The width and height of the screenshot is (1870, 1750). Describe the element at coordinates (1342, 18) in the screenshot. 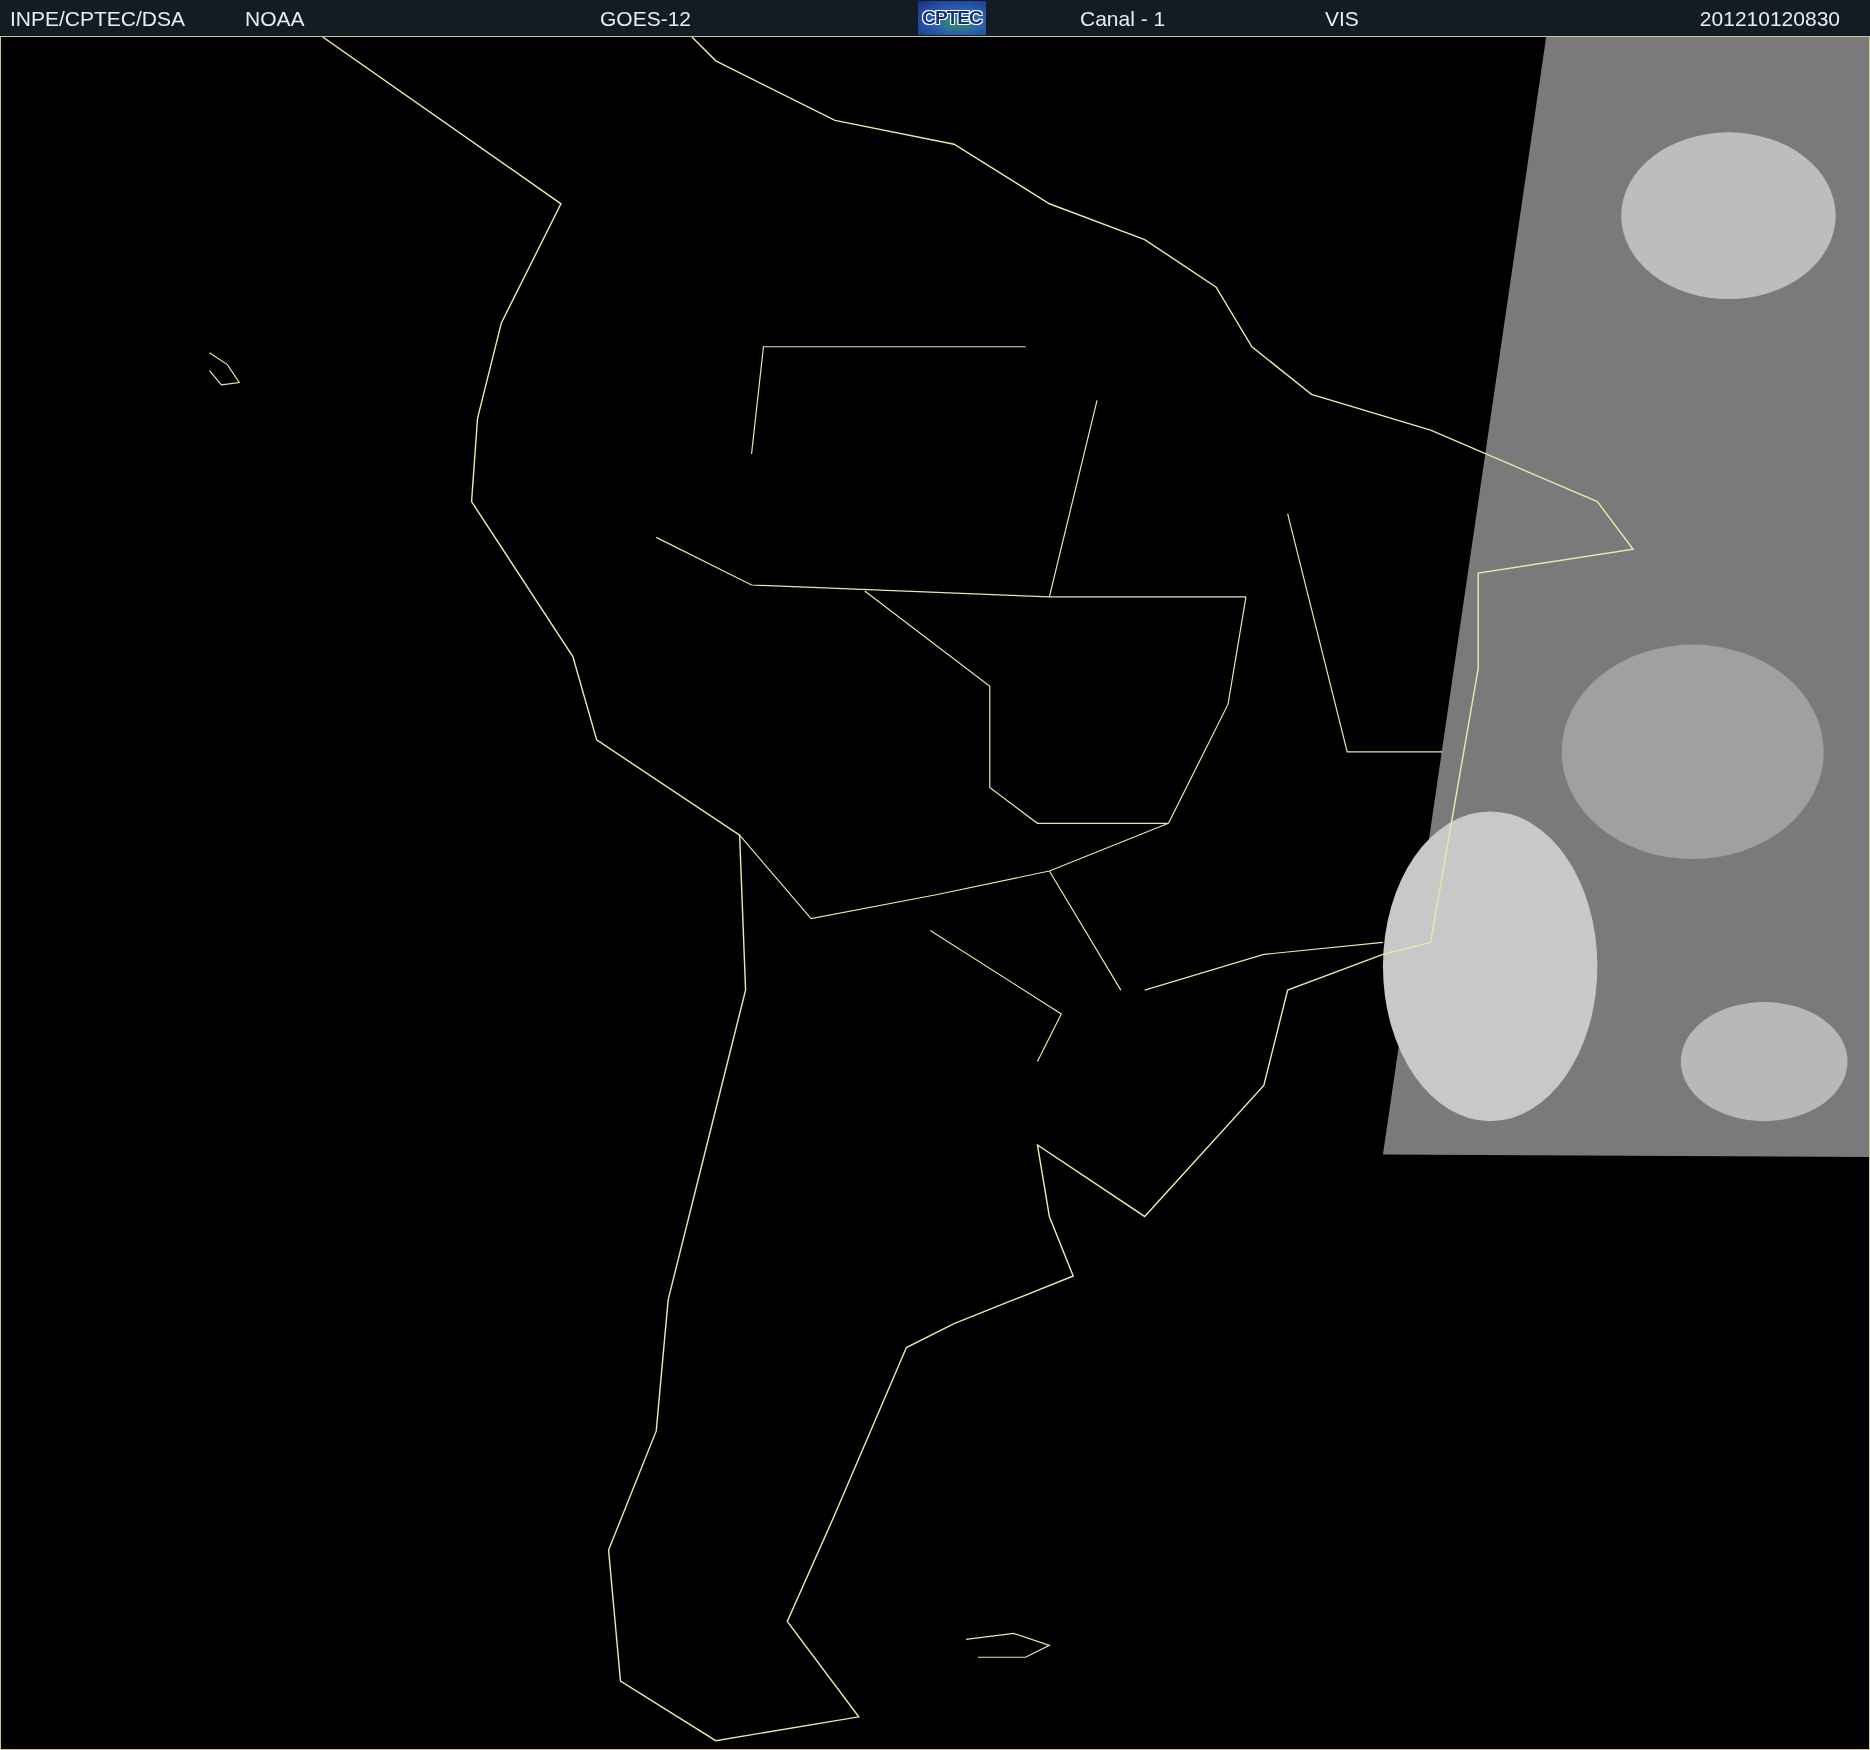

I see `band-label: VIS` at that location.